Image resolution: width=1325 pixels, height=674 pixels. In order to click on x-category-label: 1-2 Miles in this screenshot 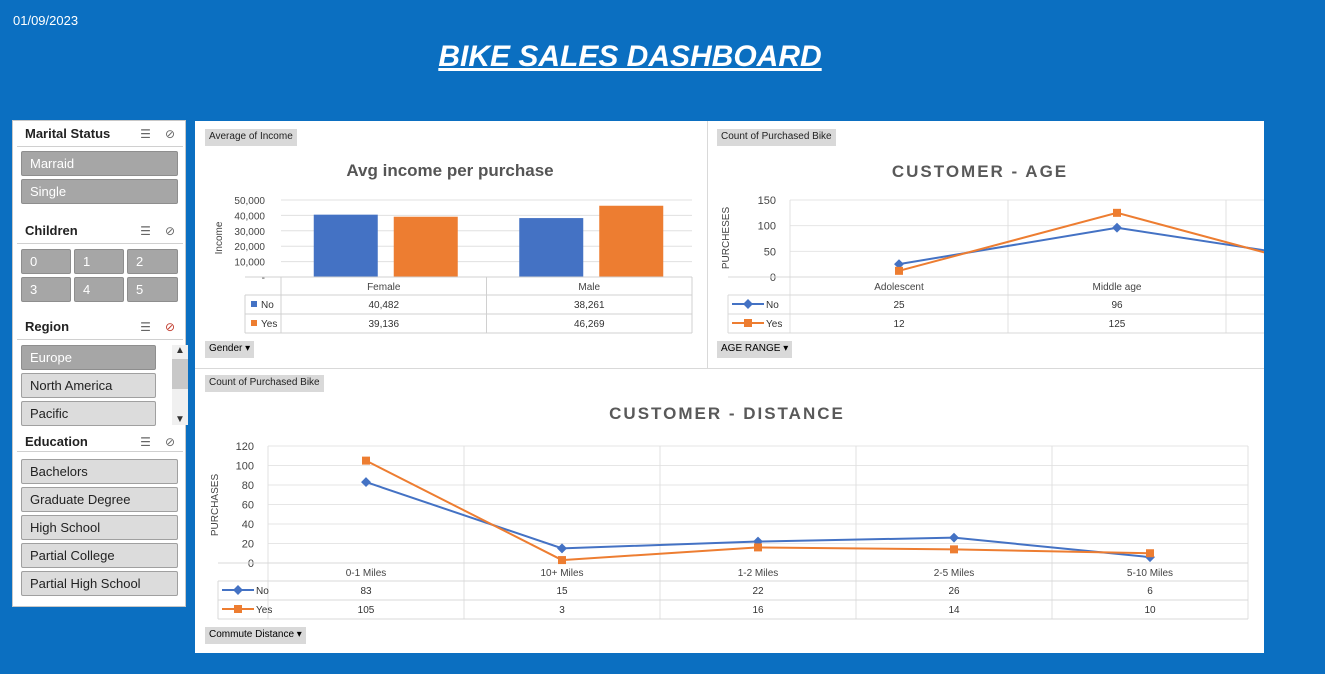, I will do `click(758, 573)`.